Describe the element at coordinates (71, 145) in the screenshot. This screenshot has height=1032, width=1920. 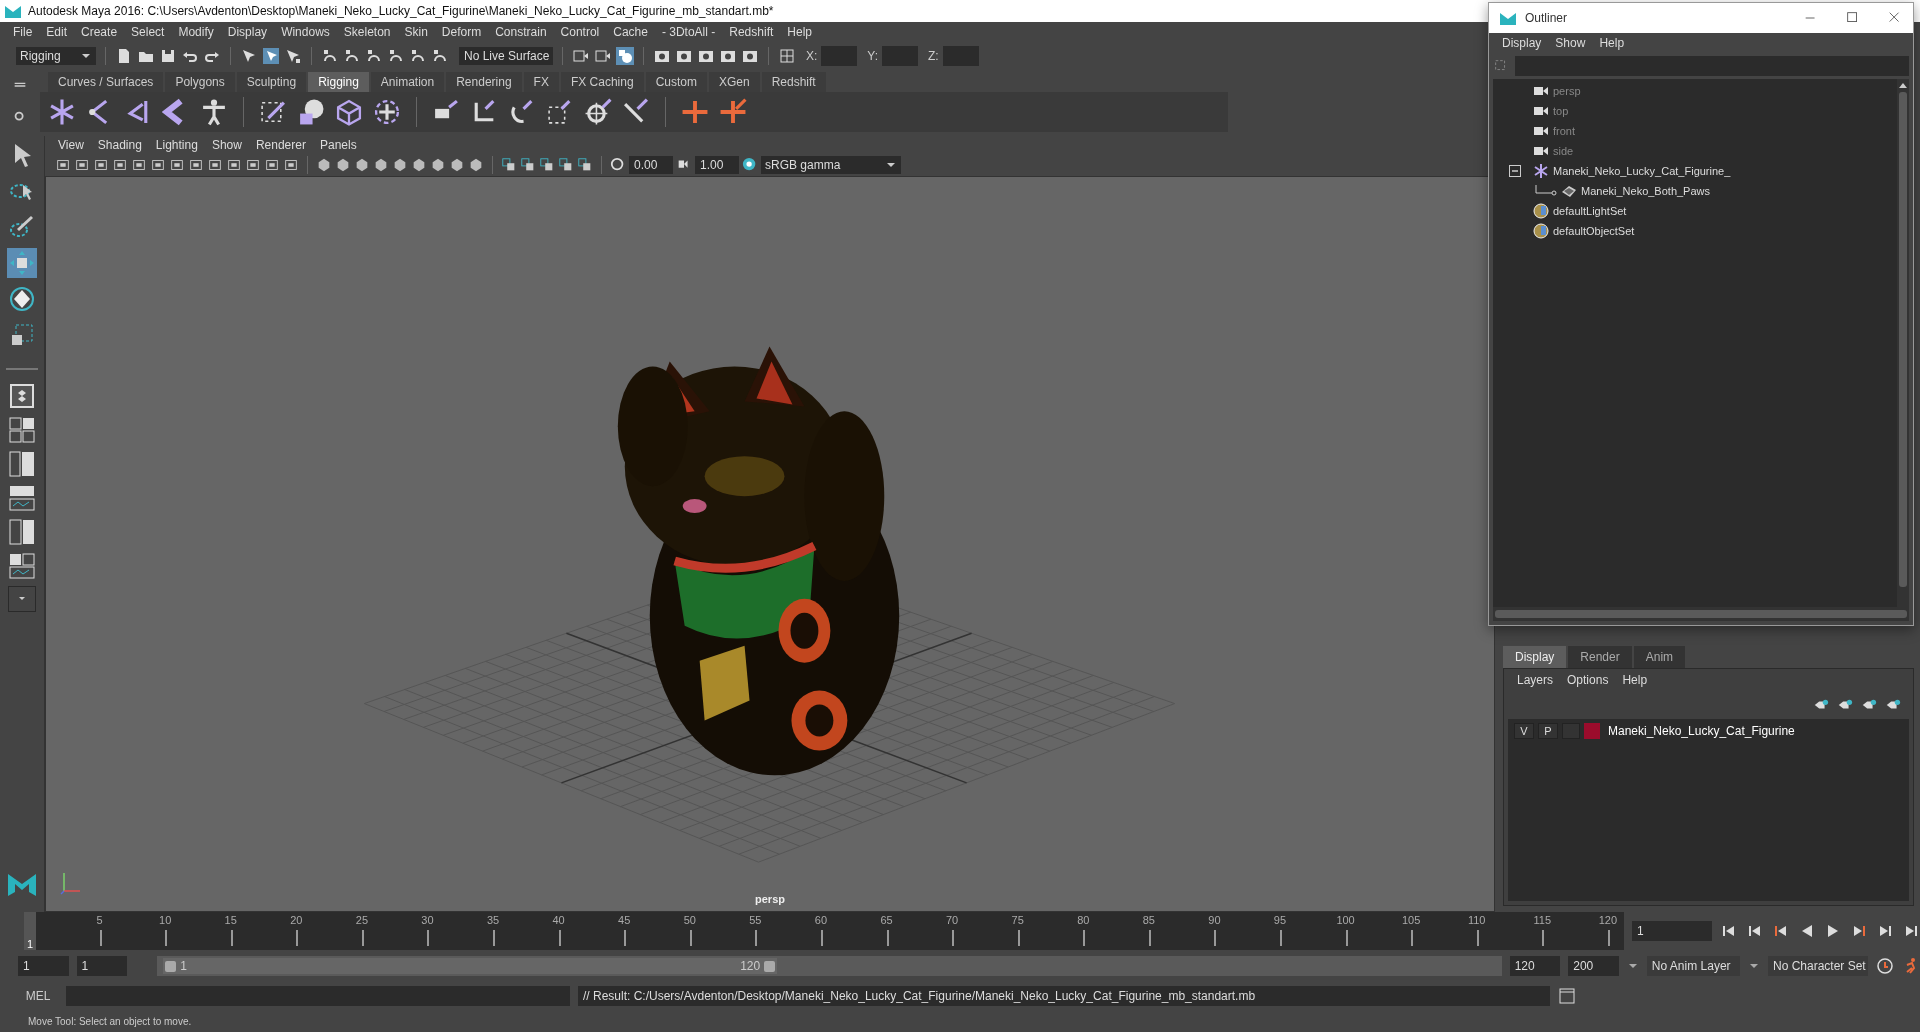
I see `panel-menu-item: View` at that location.